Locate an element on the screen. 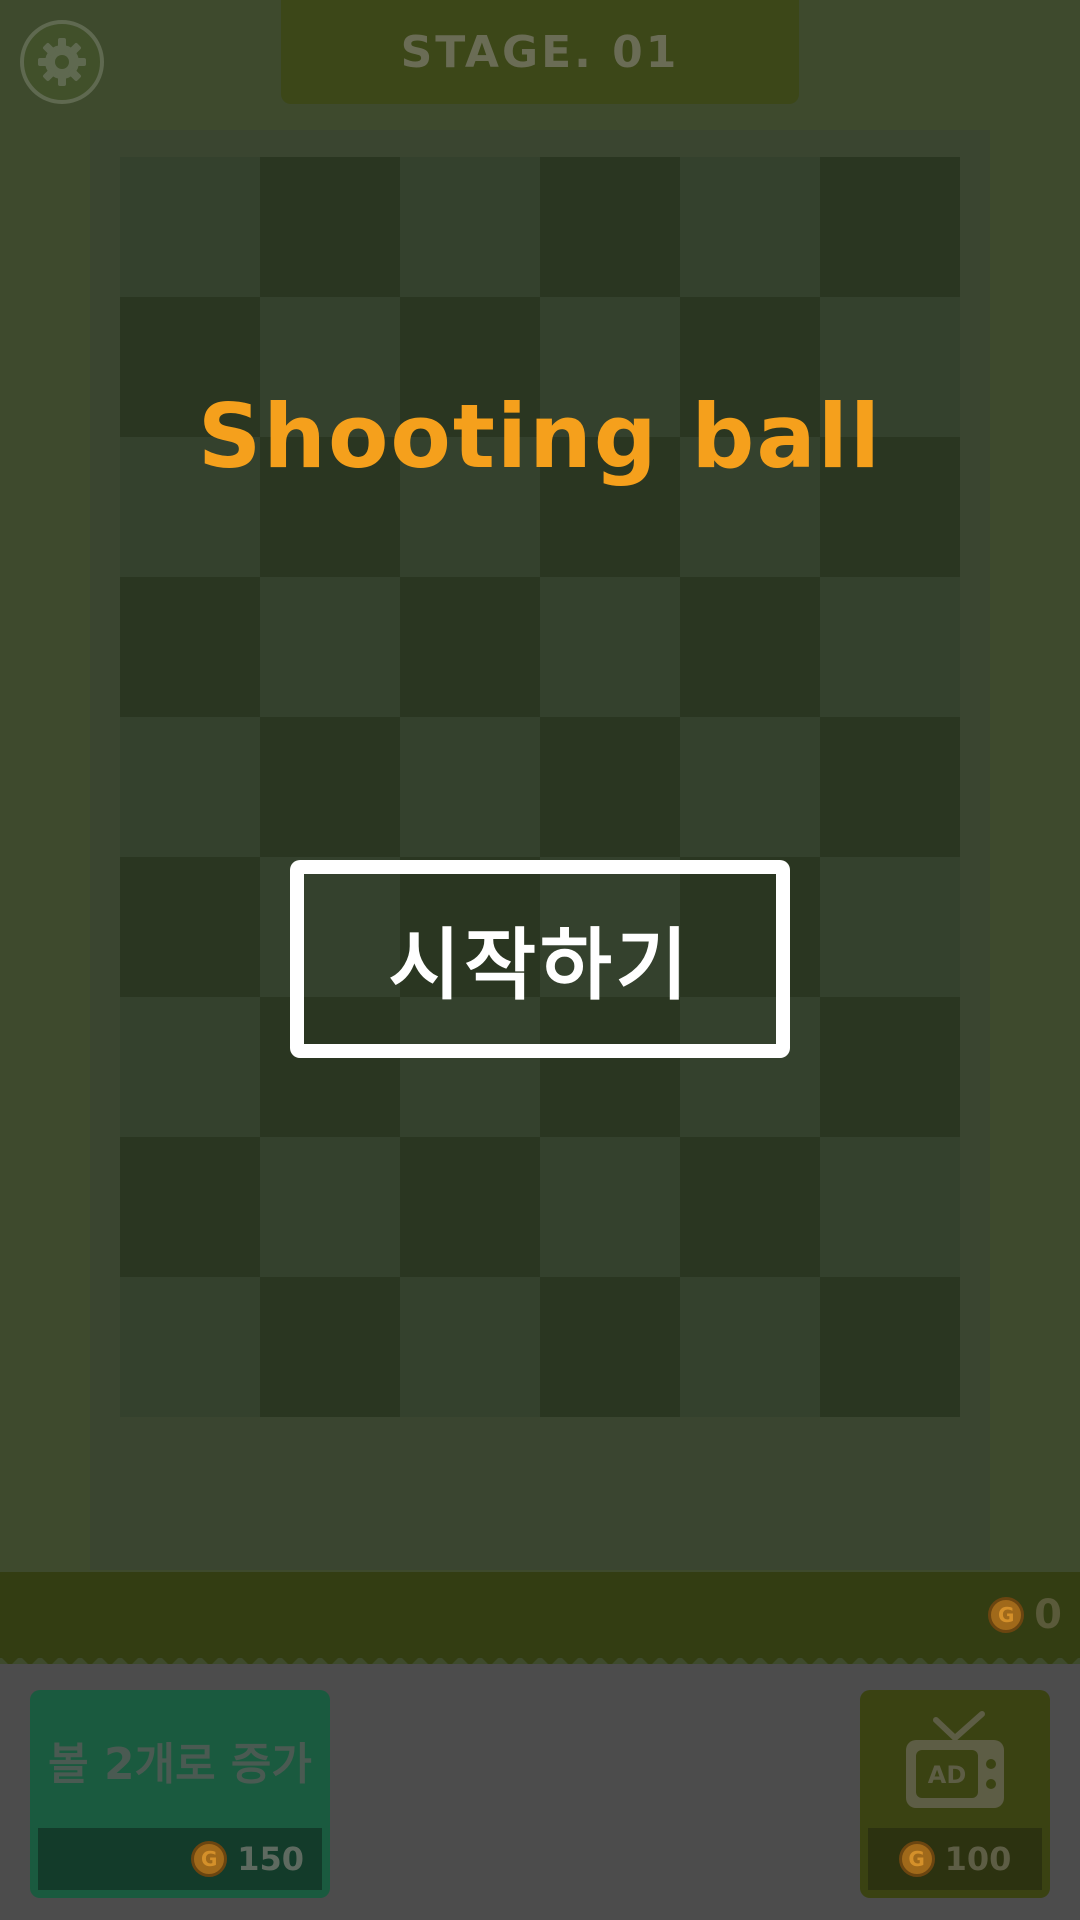 The width and height of the screenshot is (1080, 1920). stage-banner: STAGE. 01 is located at coordinates (540, 52).